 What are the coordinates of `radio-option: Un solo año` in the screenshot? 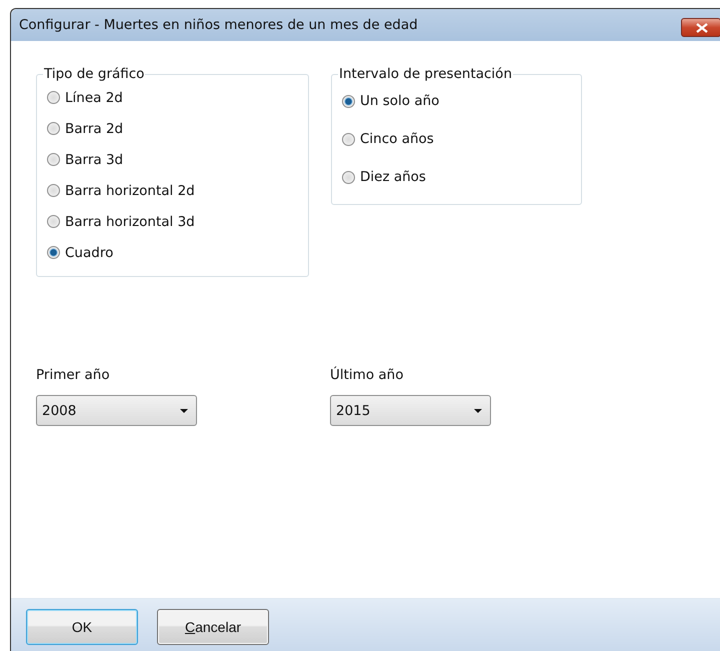 It's located at (456, 101).